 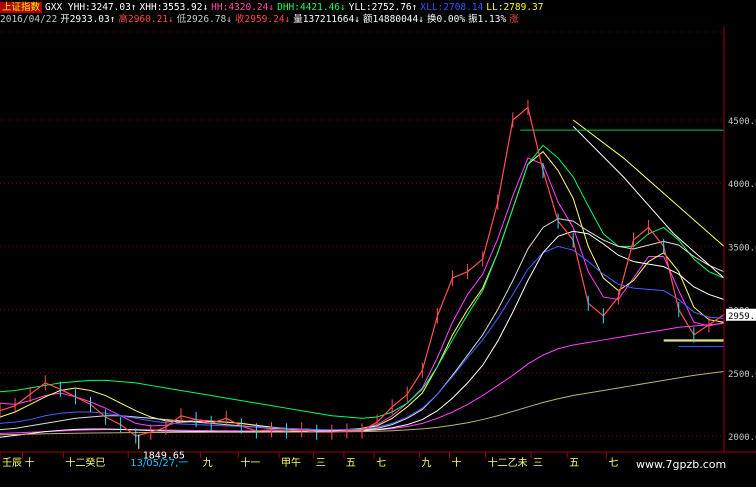 What do you see at coordinates (742, 438) in the screenshot?
I see `y-tick-label: 2000.00` at bounding box center [742, 438].